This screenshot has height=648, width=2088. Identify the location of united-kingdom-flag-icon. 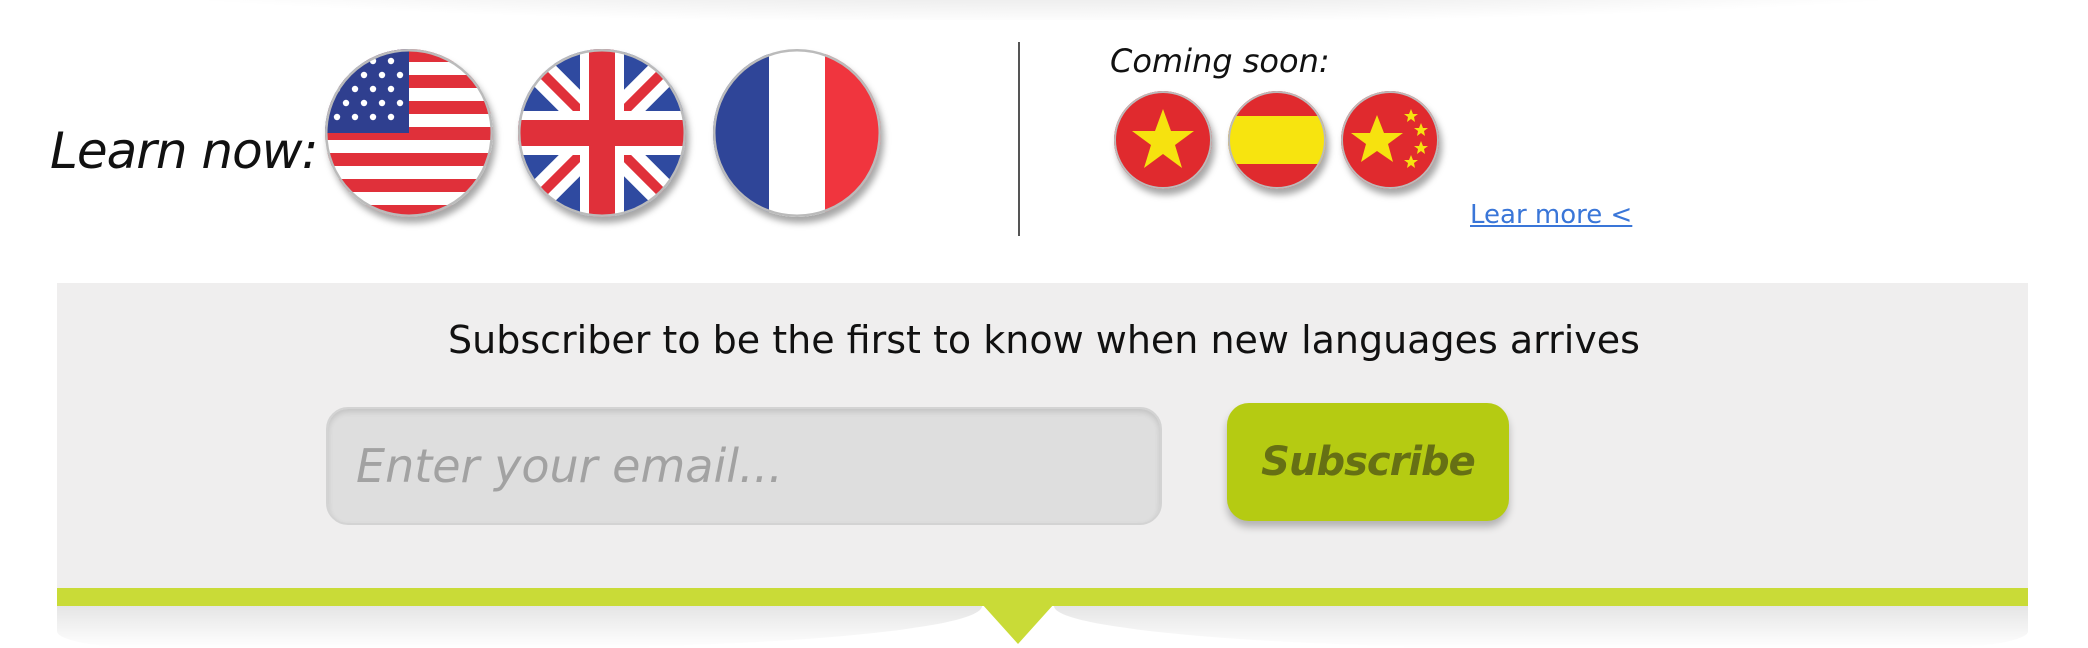
(602, 133).